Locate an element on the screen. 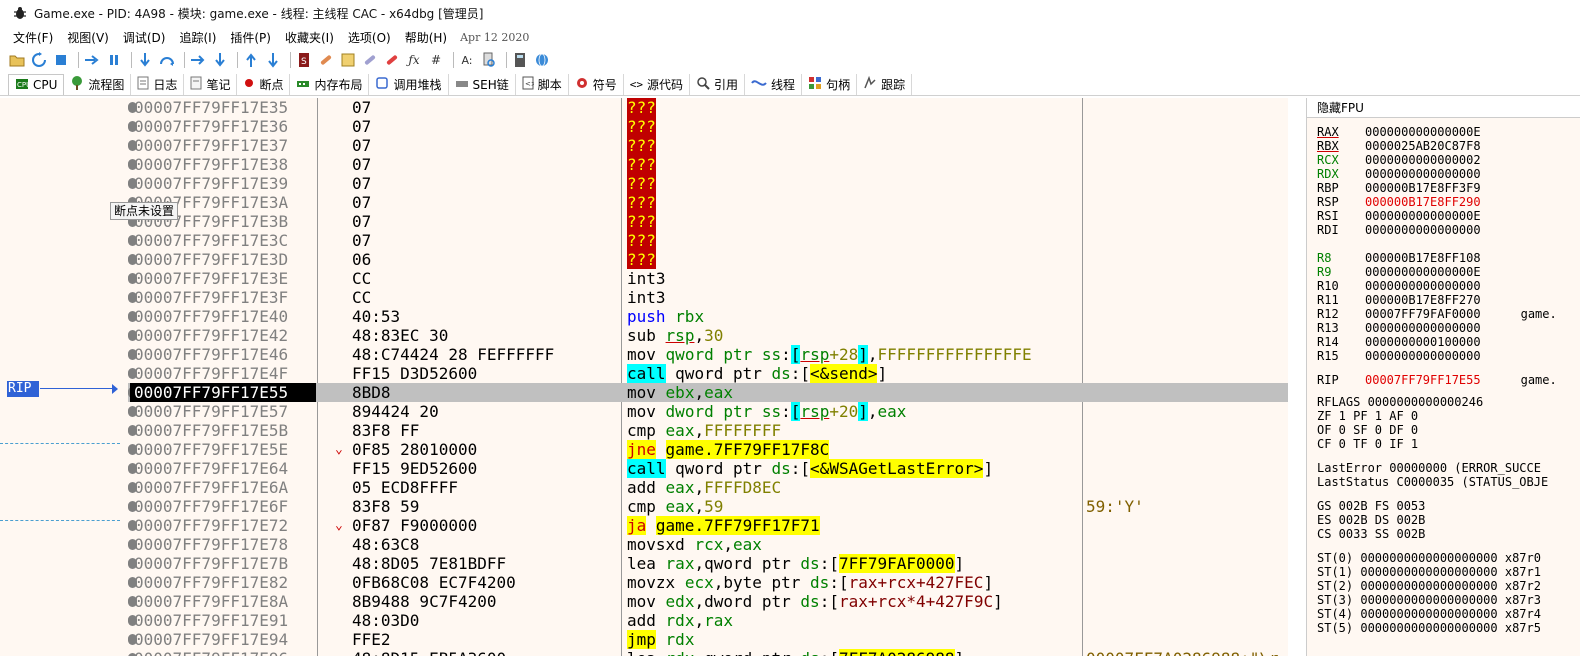  disasm-row: 00007FF79FF17E3B 07??? is located at coordinates (708, 221).